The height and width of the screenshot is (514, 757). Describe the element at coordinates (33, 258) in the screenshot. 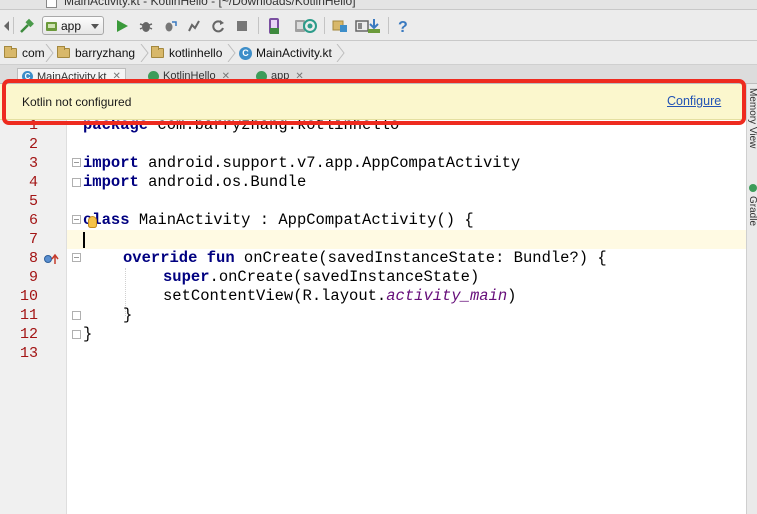

I see `line-number: 8` at that location.